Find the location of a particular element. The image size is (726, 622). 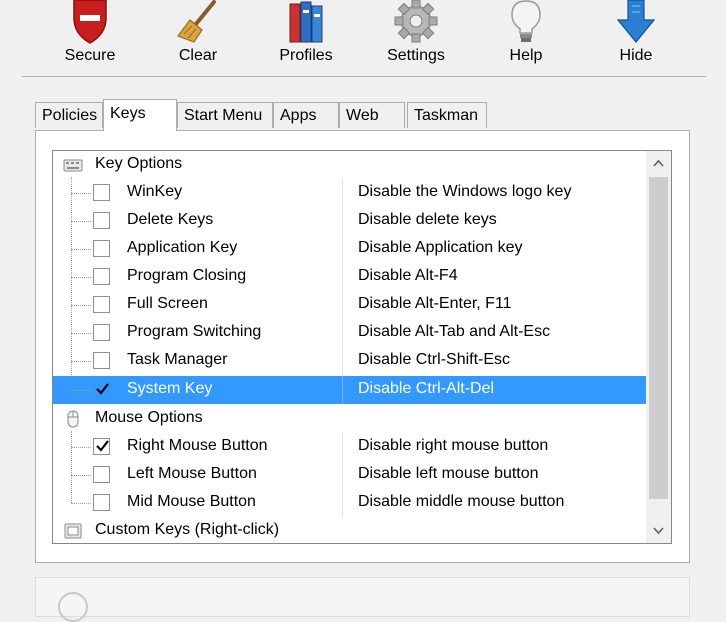

system-key-checkbox is located at coordinates (101, 389).